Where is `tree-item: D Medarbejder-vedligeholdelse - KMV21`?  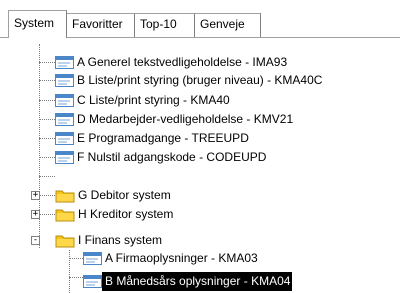 tree-item: D Medarbejder-vedligeholdelse - KMV21 is located at coordinates (175, 119).